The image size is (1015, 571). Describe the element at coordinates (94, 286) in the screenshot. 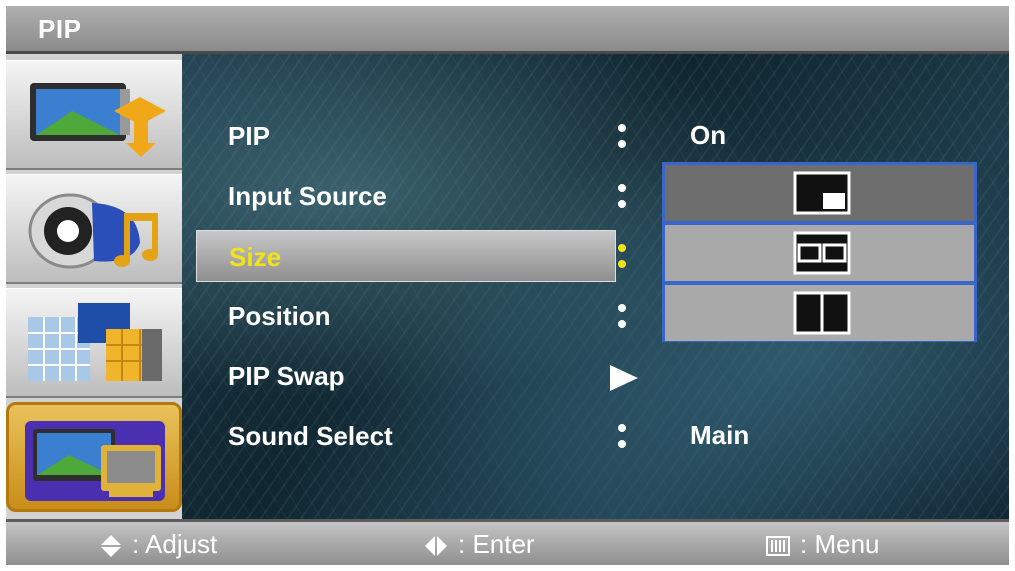

I see `category-sidebar` at that location.